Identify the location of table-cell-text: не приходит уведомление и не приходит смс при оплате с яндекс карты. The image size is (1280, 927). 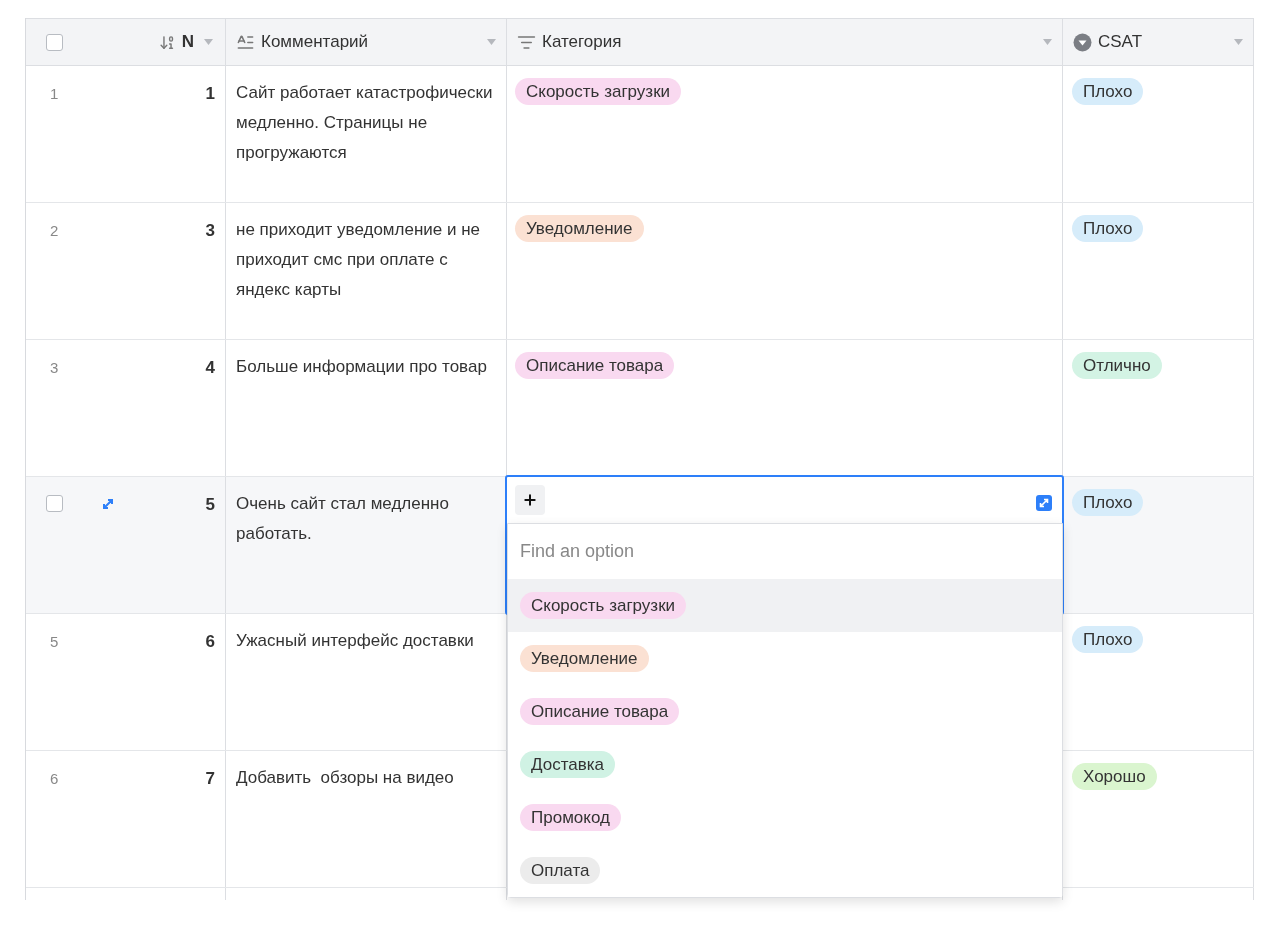
(359, 260).